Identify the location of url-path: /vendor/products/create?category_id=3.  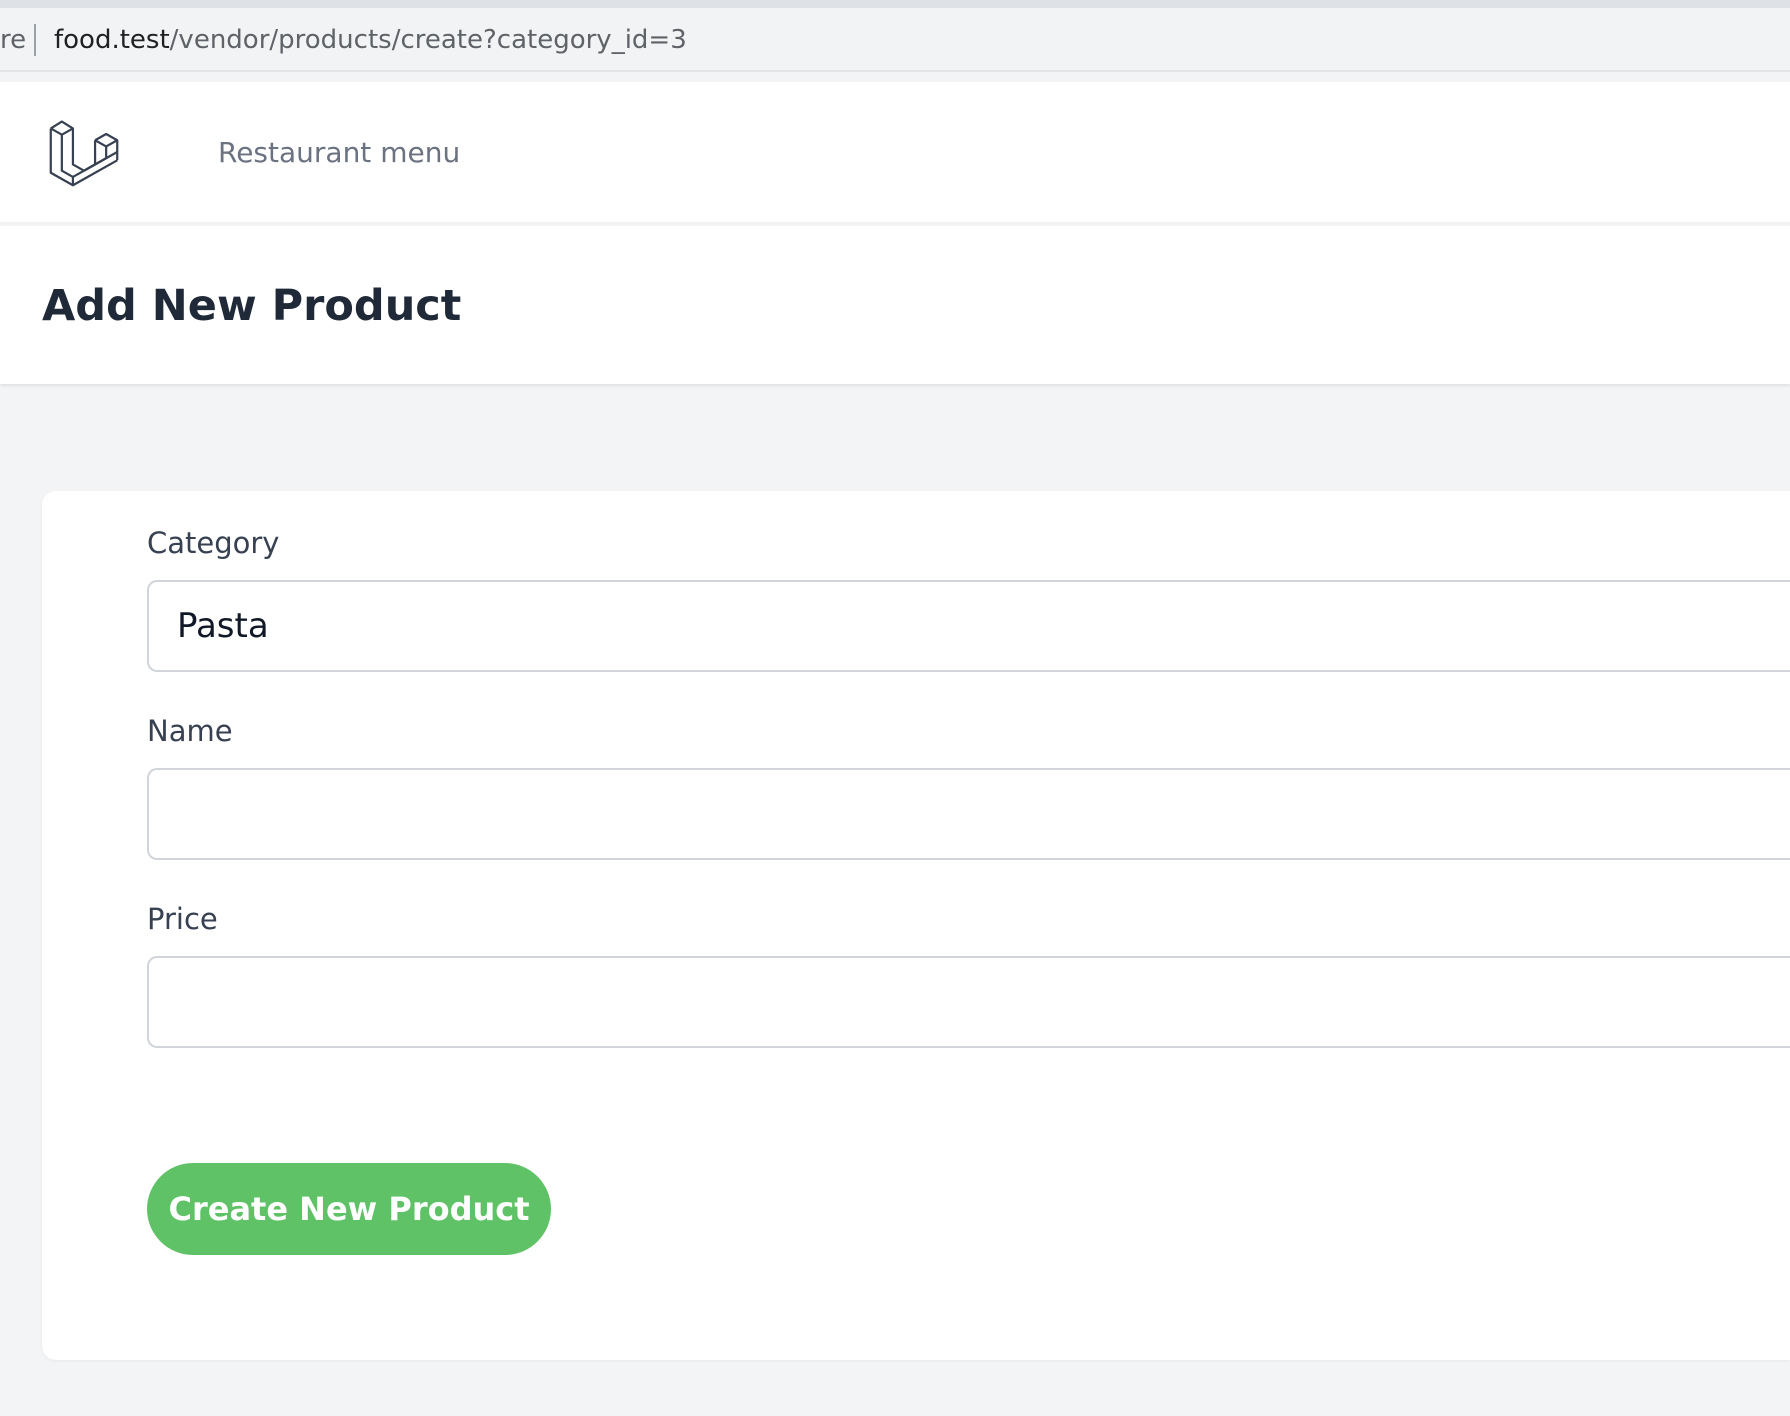
(428, 40).